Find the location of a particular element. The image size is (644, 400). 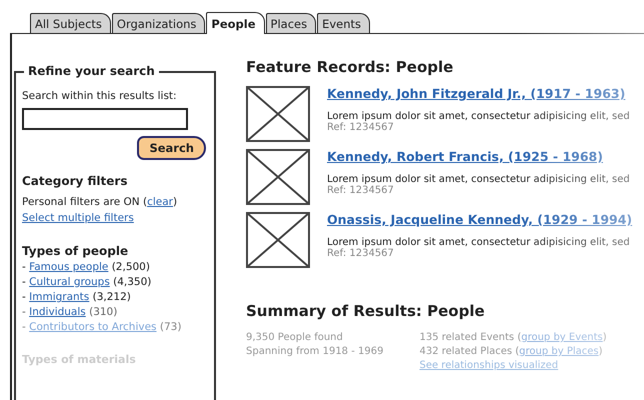

filter-item: - Immigrants (3,212) is located at coordinates (77, 297).